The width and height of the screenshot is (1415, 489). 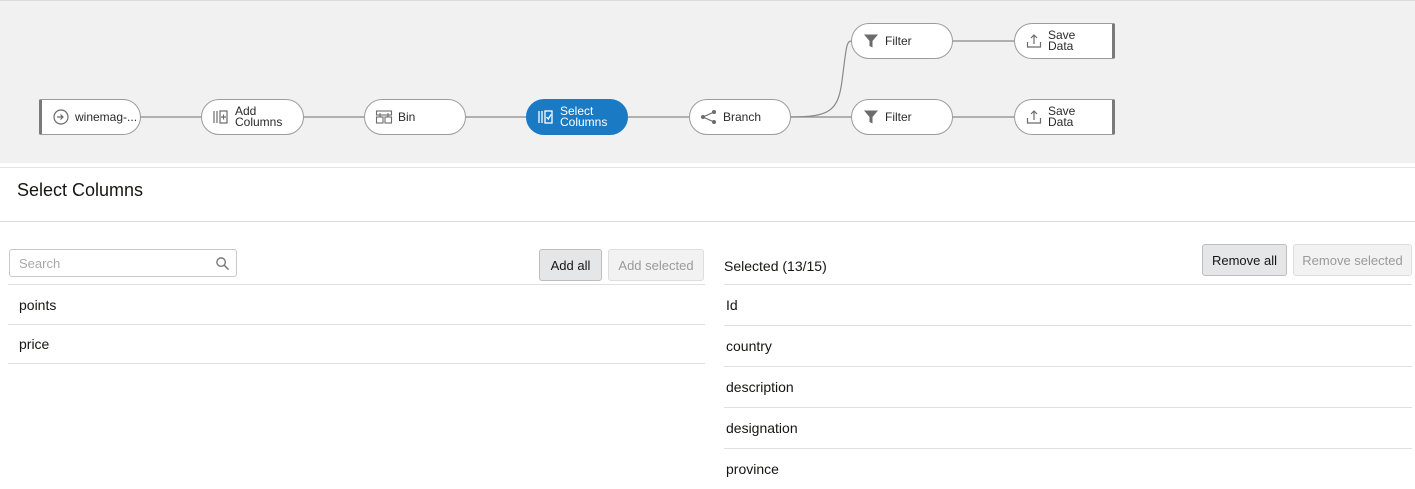 I want to click on panel-title: Select Columns, so click(x=80, y=190).